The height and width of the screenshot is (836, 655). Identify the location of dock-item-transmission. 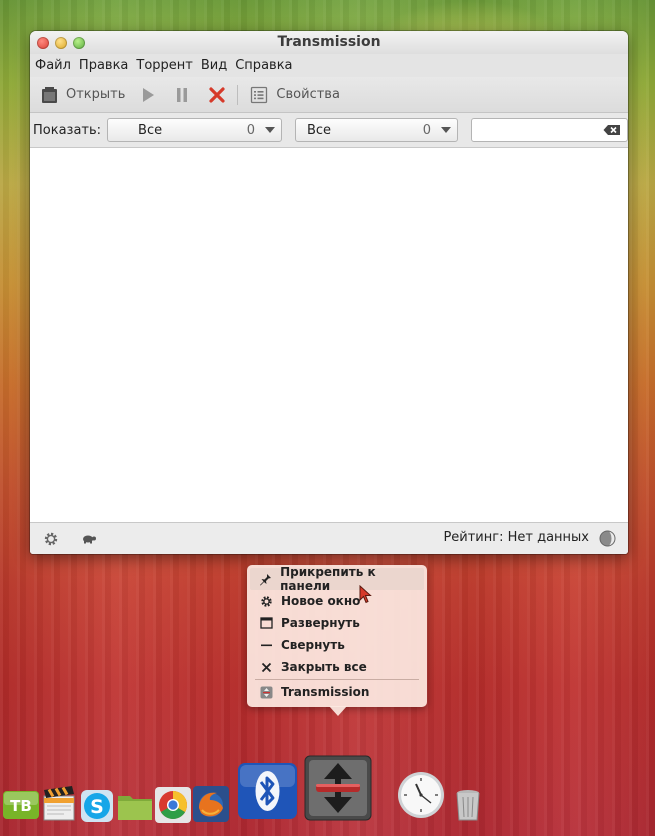
(338, 788).